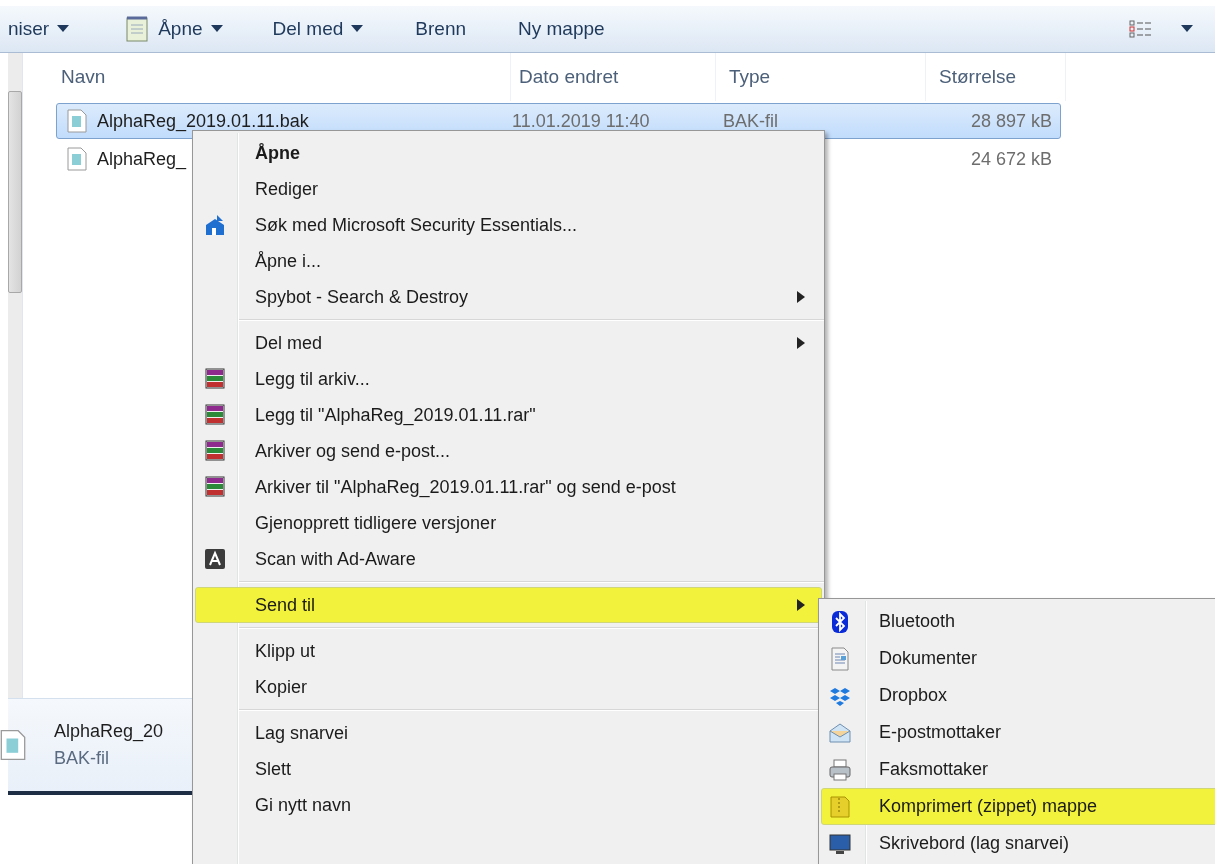  I want to click on file-date: 11.01.2019 11:40, so click(581, 121).